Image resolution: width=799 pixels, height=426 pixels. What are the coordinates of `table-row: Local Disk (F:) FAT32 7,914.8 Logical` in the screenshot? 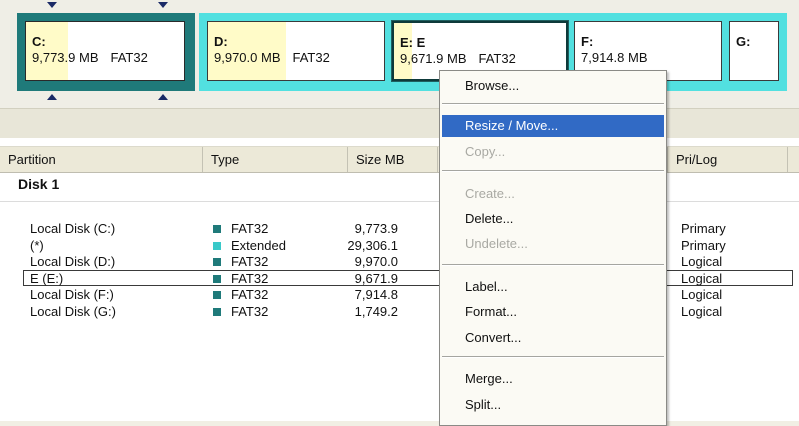 It's located at (399, 295).